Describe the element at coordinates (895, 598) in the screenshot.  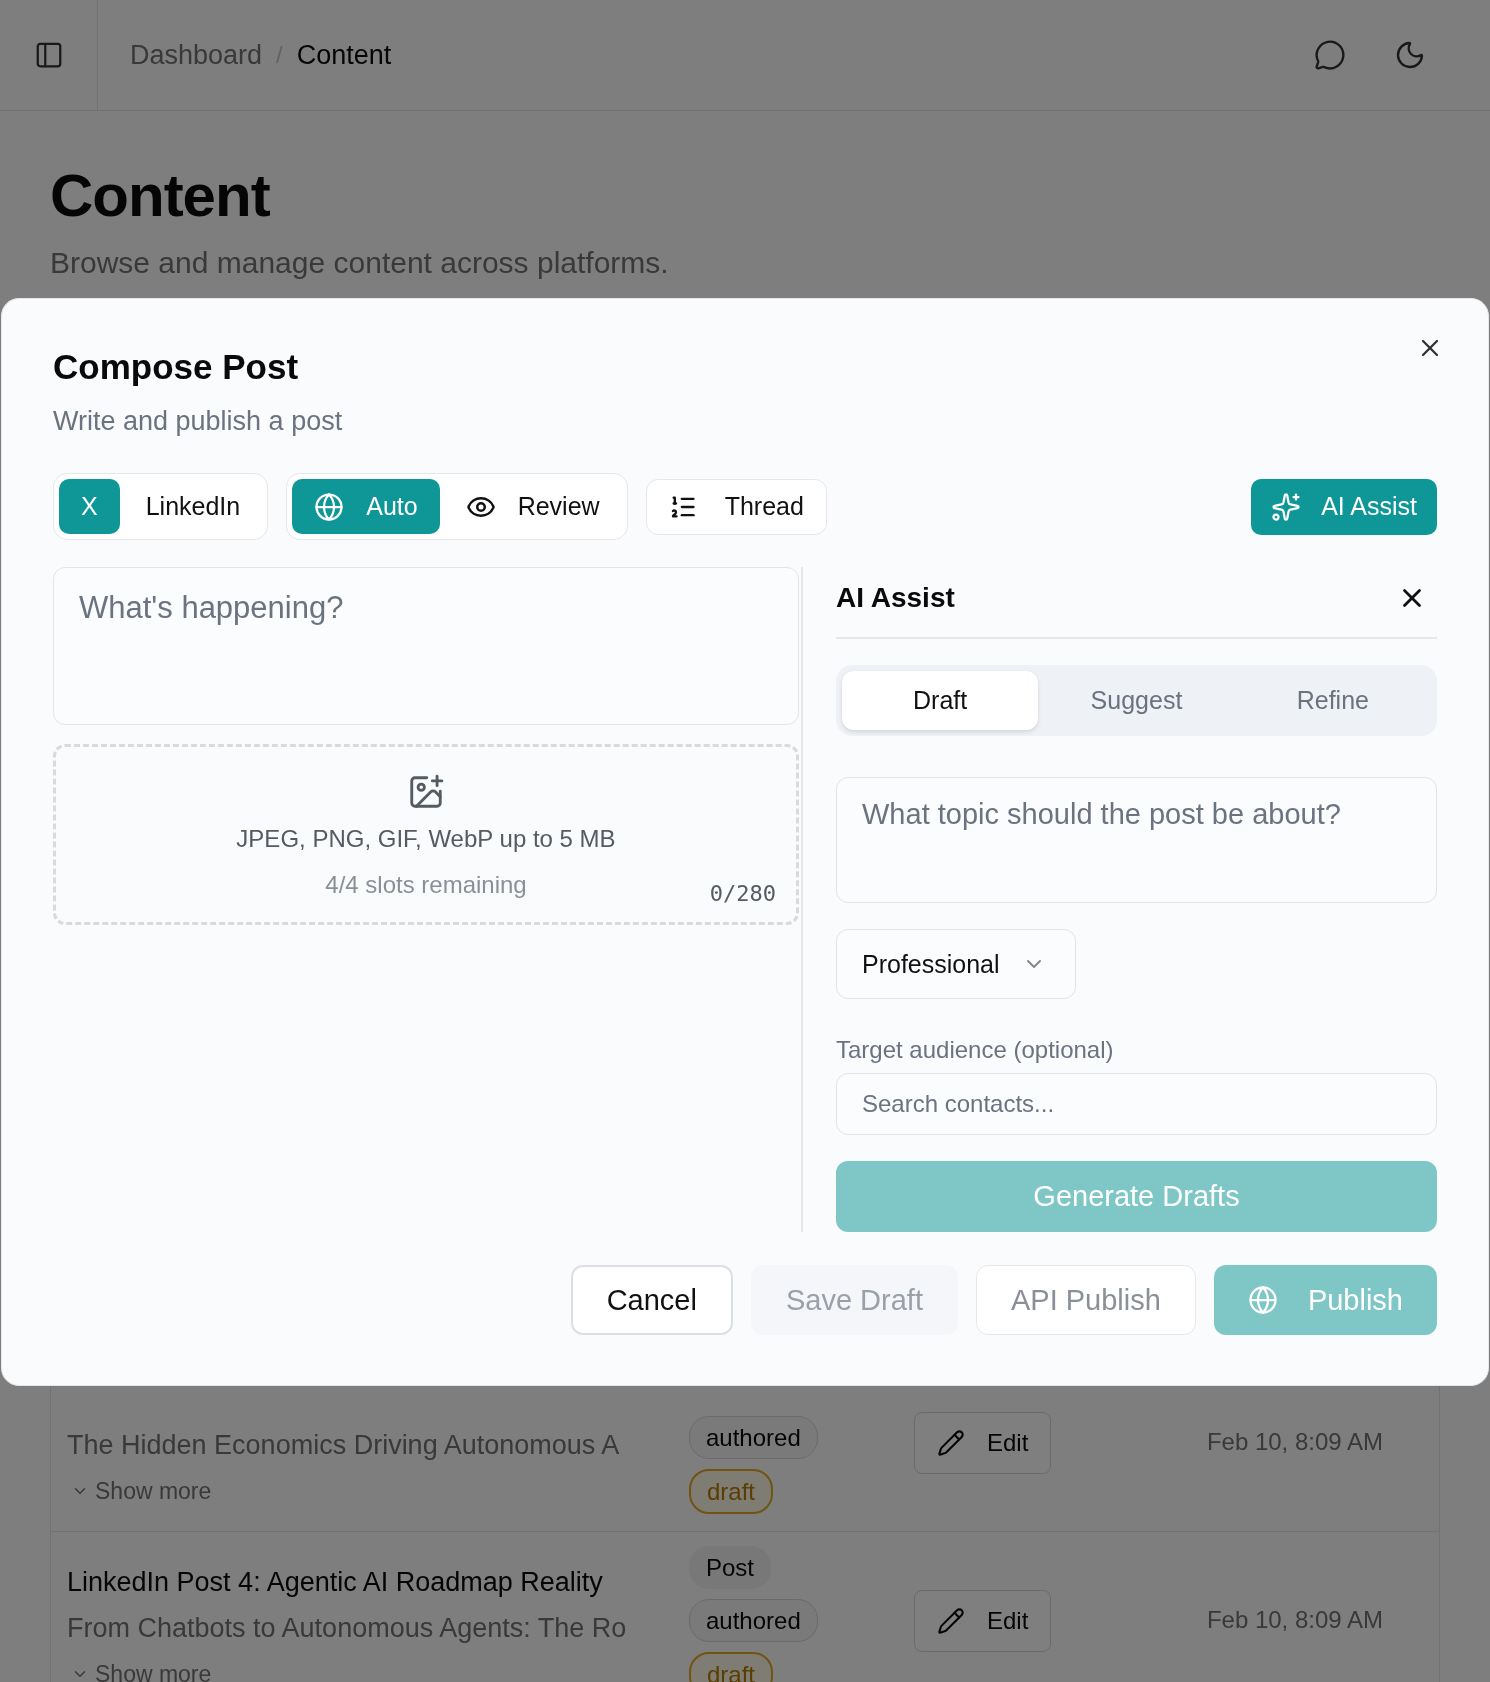
I see `panel-title: AI Assist` at that location.